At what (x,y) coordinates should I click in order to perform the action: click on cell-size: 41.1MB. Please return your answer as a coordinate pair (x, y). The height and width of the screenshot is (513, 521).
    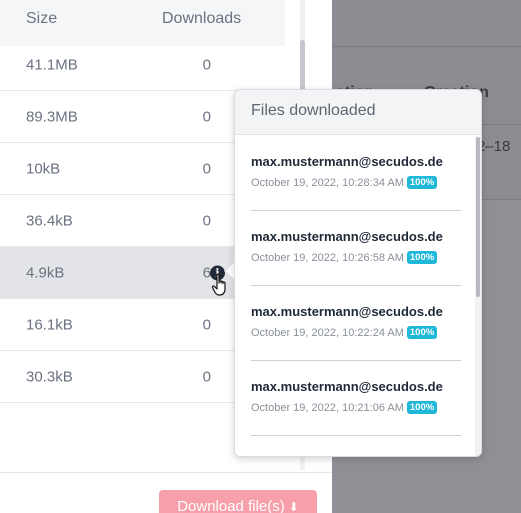
    Looking at the image, I should click on (52, 64).